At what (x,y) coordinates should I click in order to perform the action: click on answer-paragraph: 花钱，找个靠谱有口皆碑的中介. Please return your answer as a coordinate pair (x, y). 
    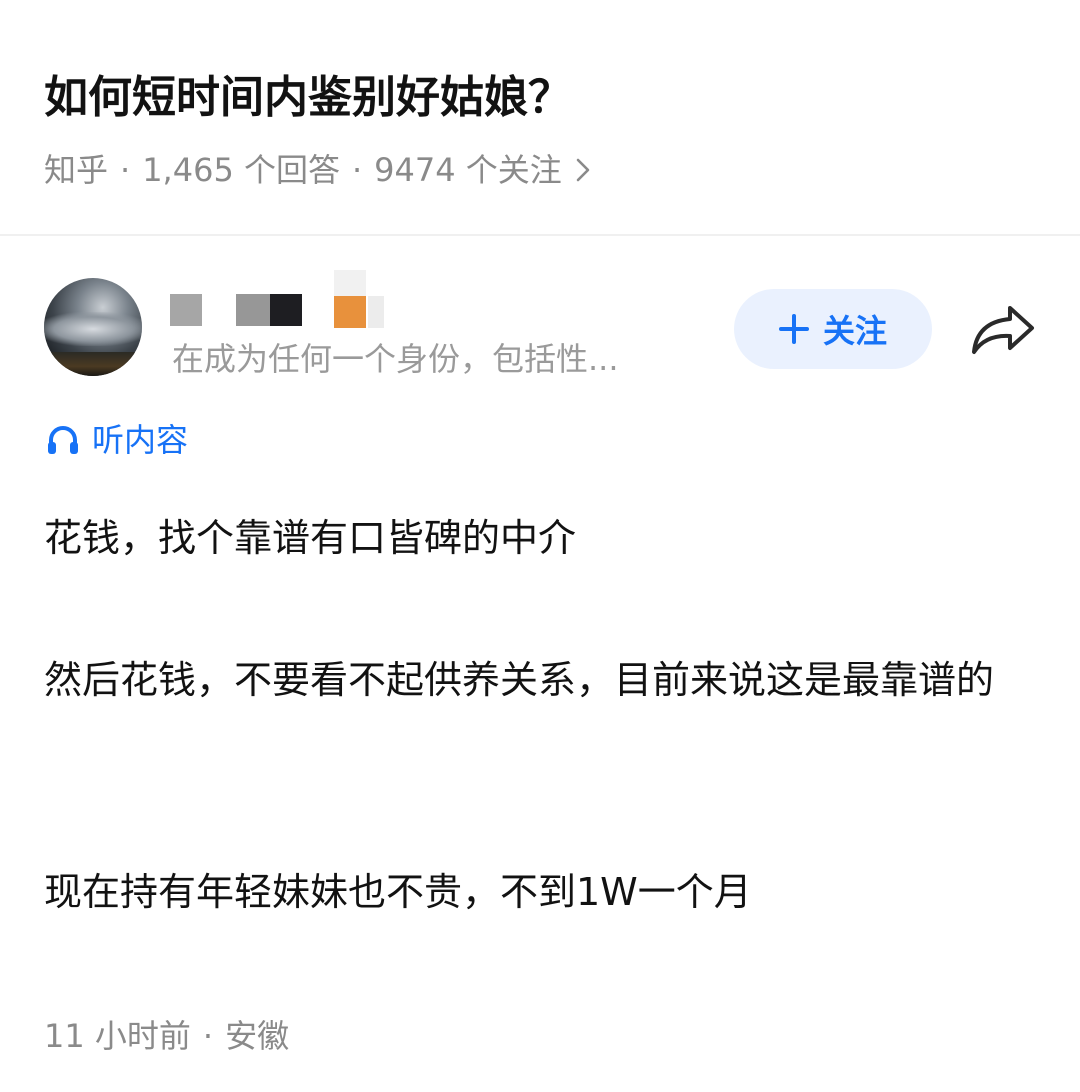
    Looking at the image, I should click on (310, 538).